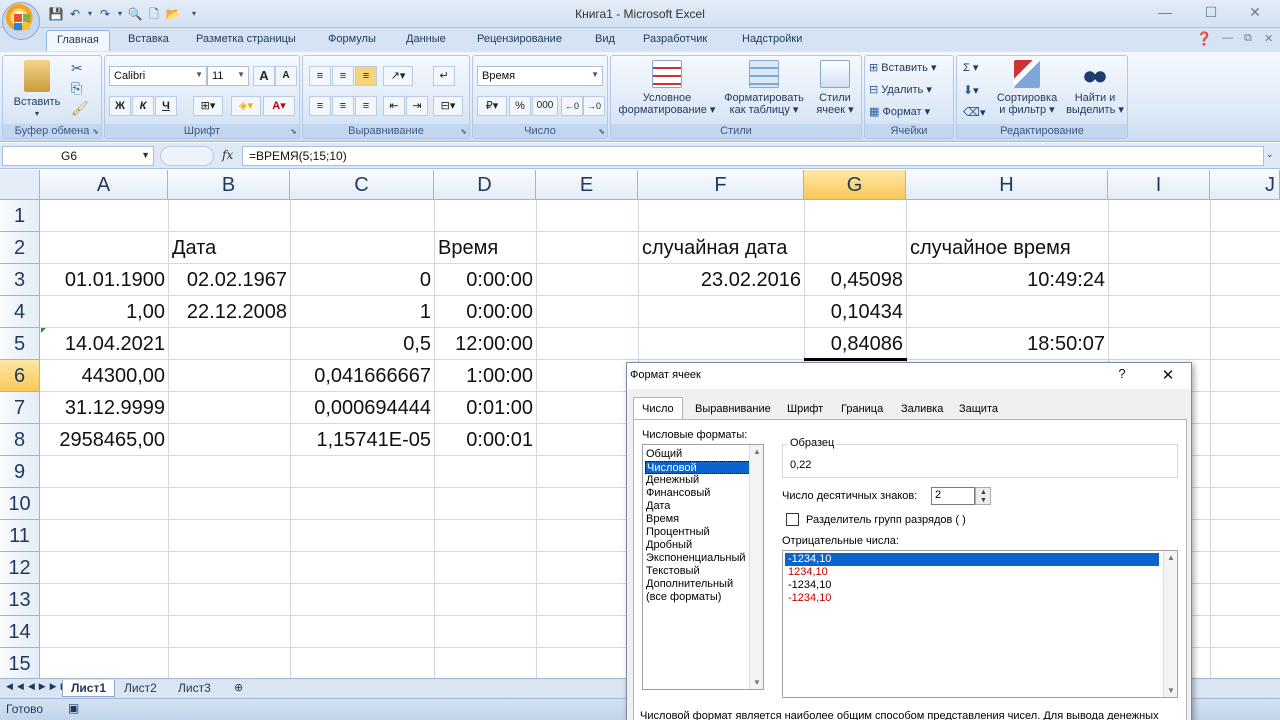 The image size is (1280, 720). Describe the element at coordinates (360, 376) in the screenshot. I see `cell-c6: 0,041666667` at that location.